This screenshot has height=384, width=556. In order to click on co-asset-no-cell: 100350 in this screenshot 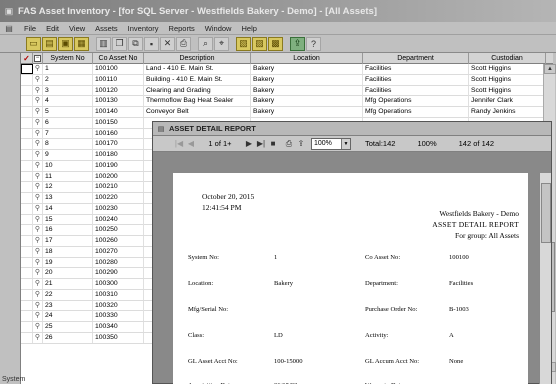, I will do `click(118, 337)`.